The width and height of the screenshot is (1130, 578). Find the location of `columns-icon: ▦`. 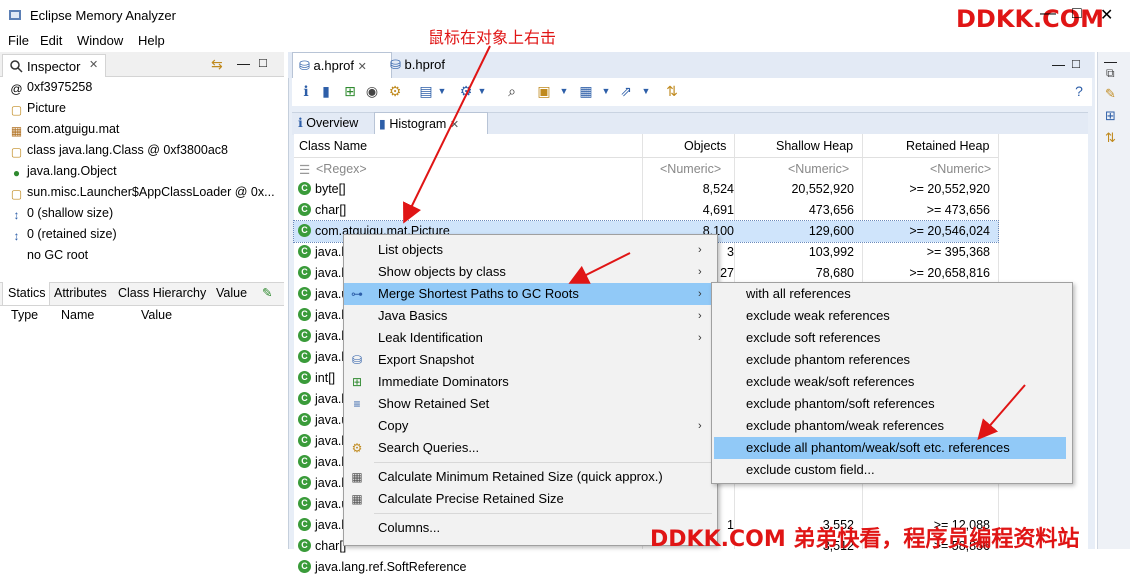

columns-icon: ▦ is located at coordinates (586, 91).